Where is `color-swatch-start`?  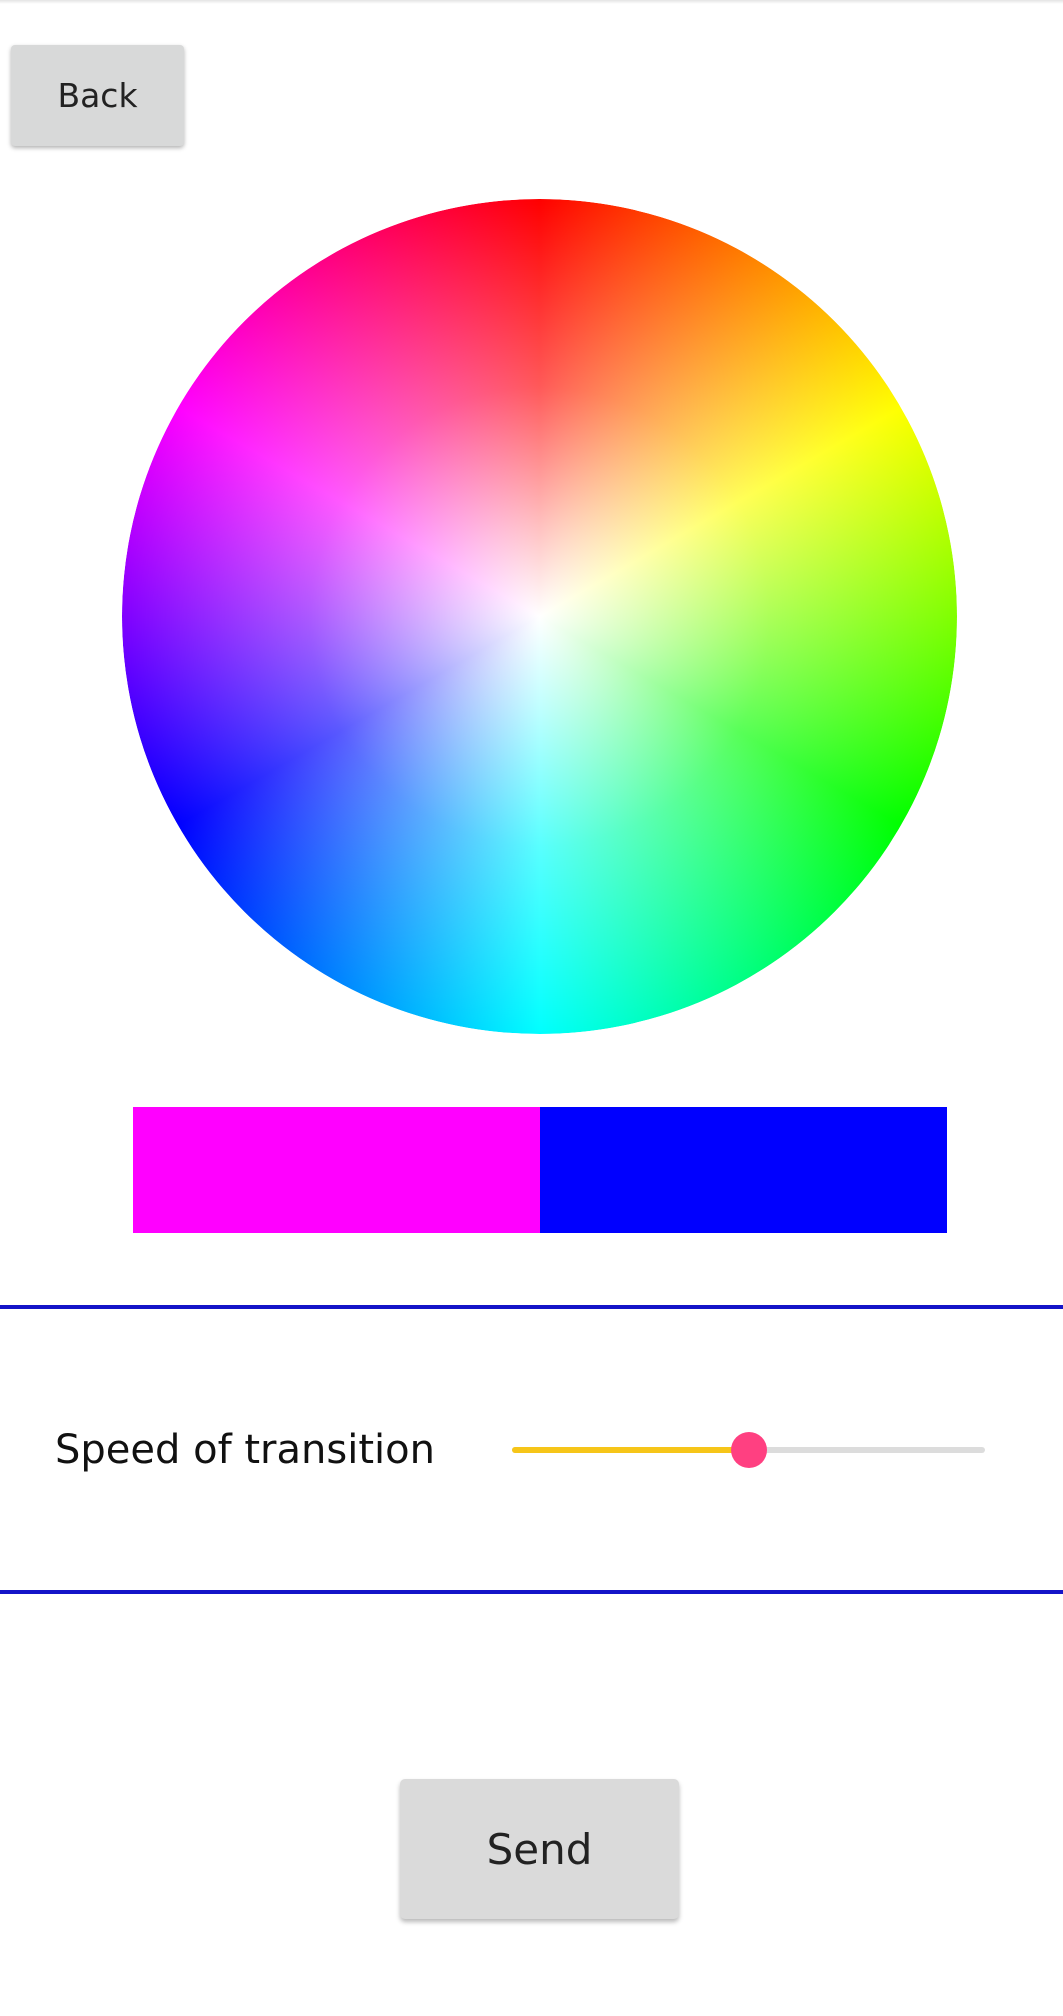 color-swatch-start is located at coordinates (336, 1170).